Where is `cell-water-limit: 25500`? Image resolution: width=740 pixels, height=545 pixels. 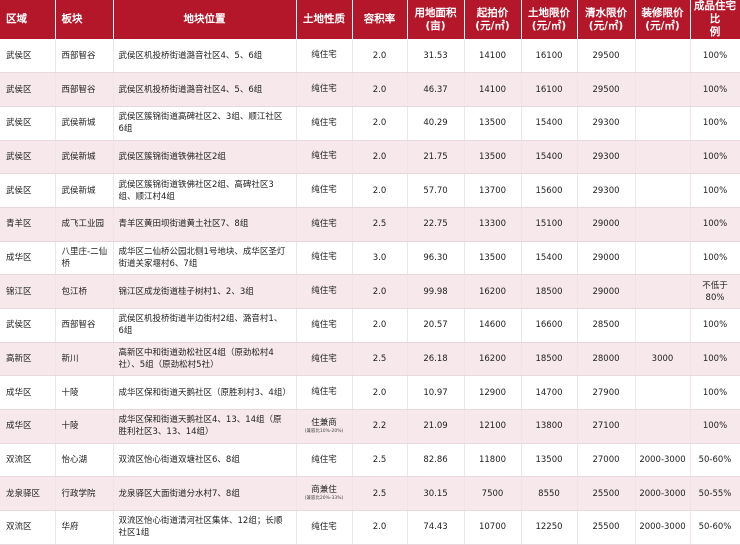 cell-water-limit: 25500 is located at coordinates (606, 527).